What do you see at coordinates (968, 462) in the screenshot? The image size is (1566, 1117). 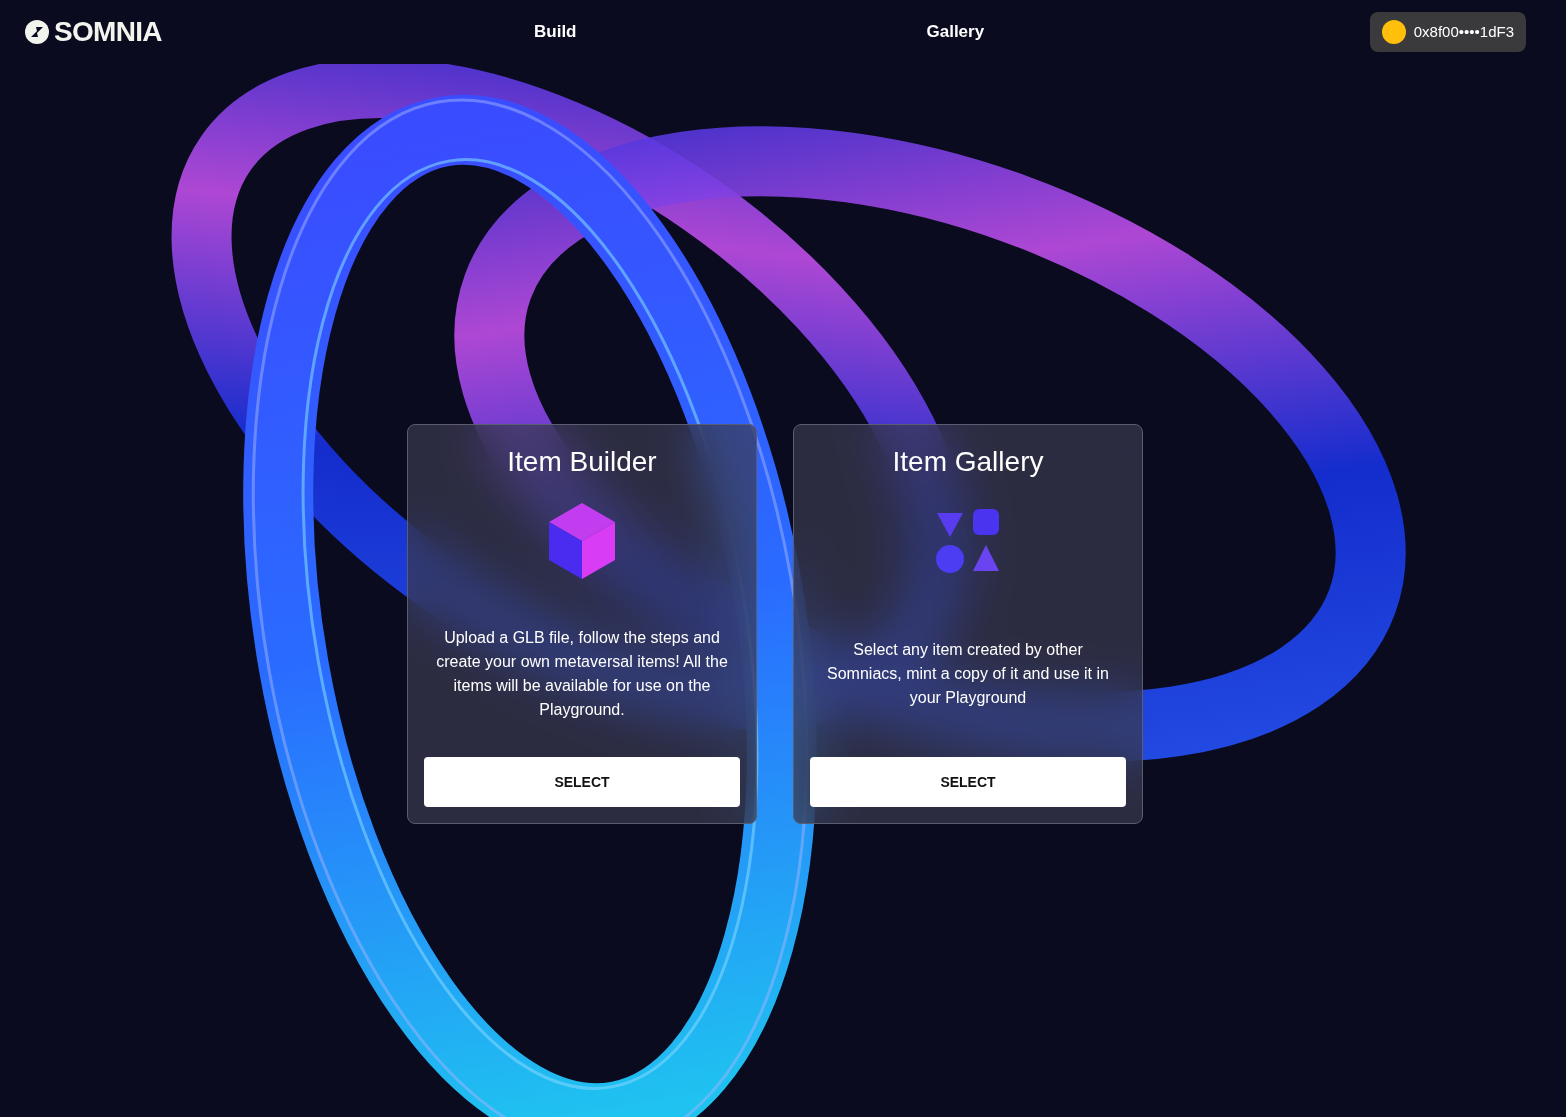 I see `card-title: Item Gallery` at bounding box center [968, 462].